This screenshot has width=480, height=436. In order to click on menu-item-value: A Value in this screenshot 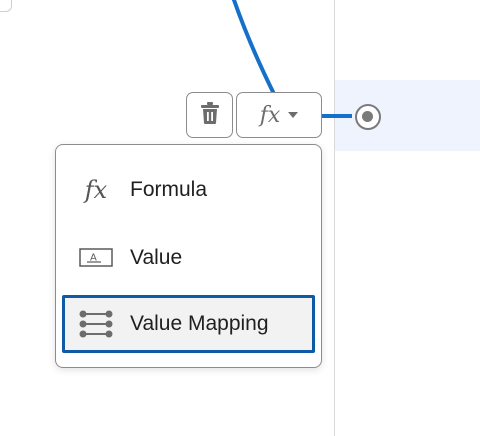, I will do `click(188, 258)`.